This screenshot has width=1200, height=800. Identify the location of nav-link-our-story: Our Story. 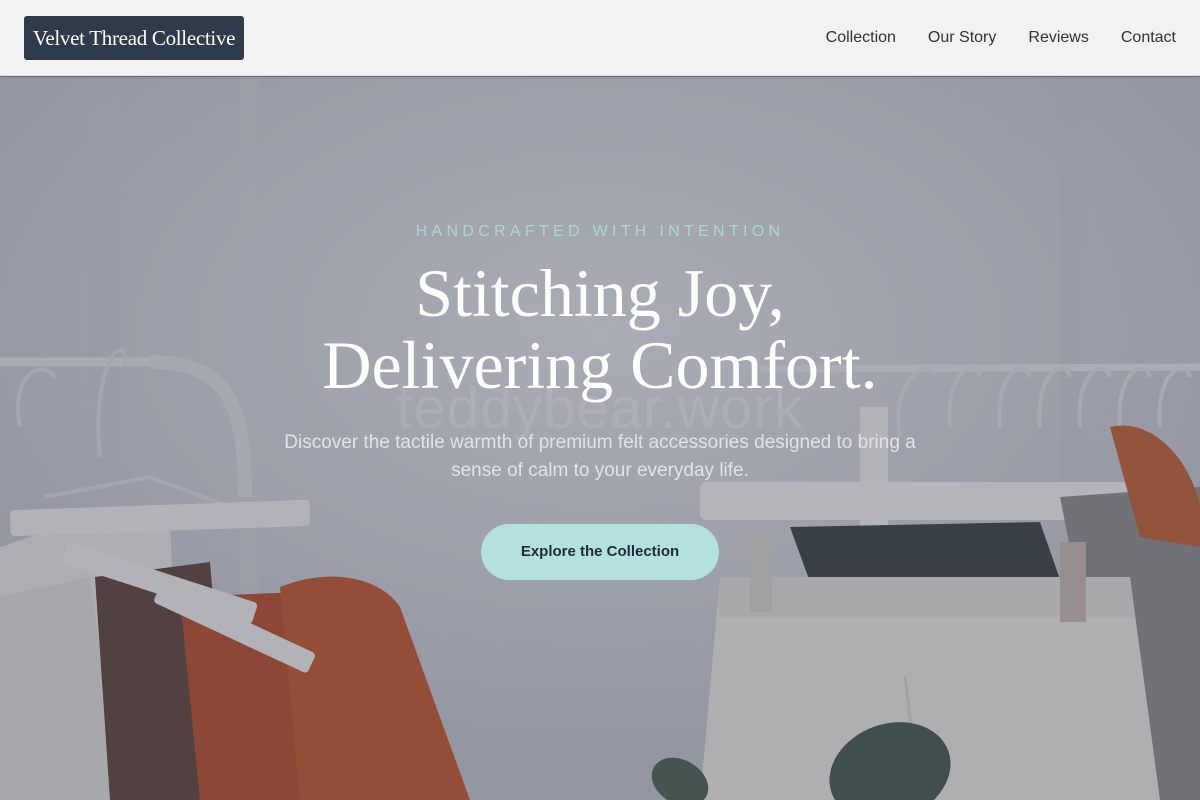
(962, 38).